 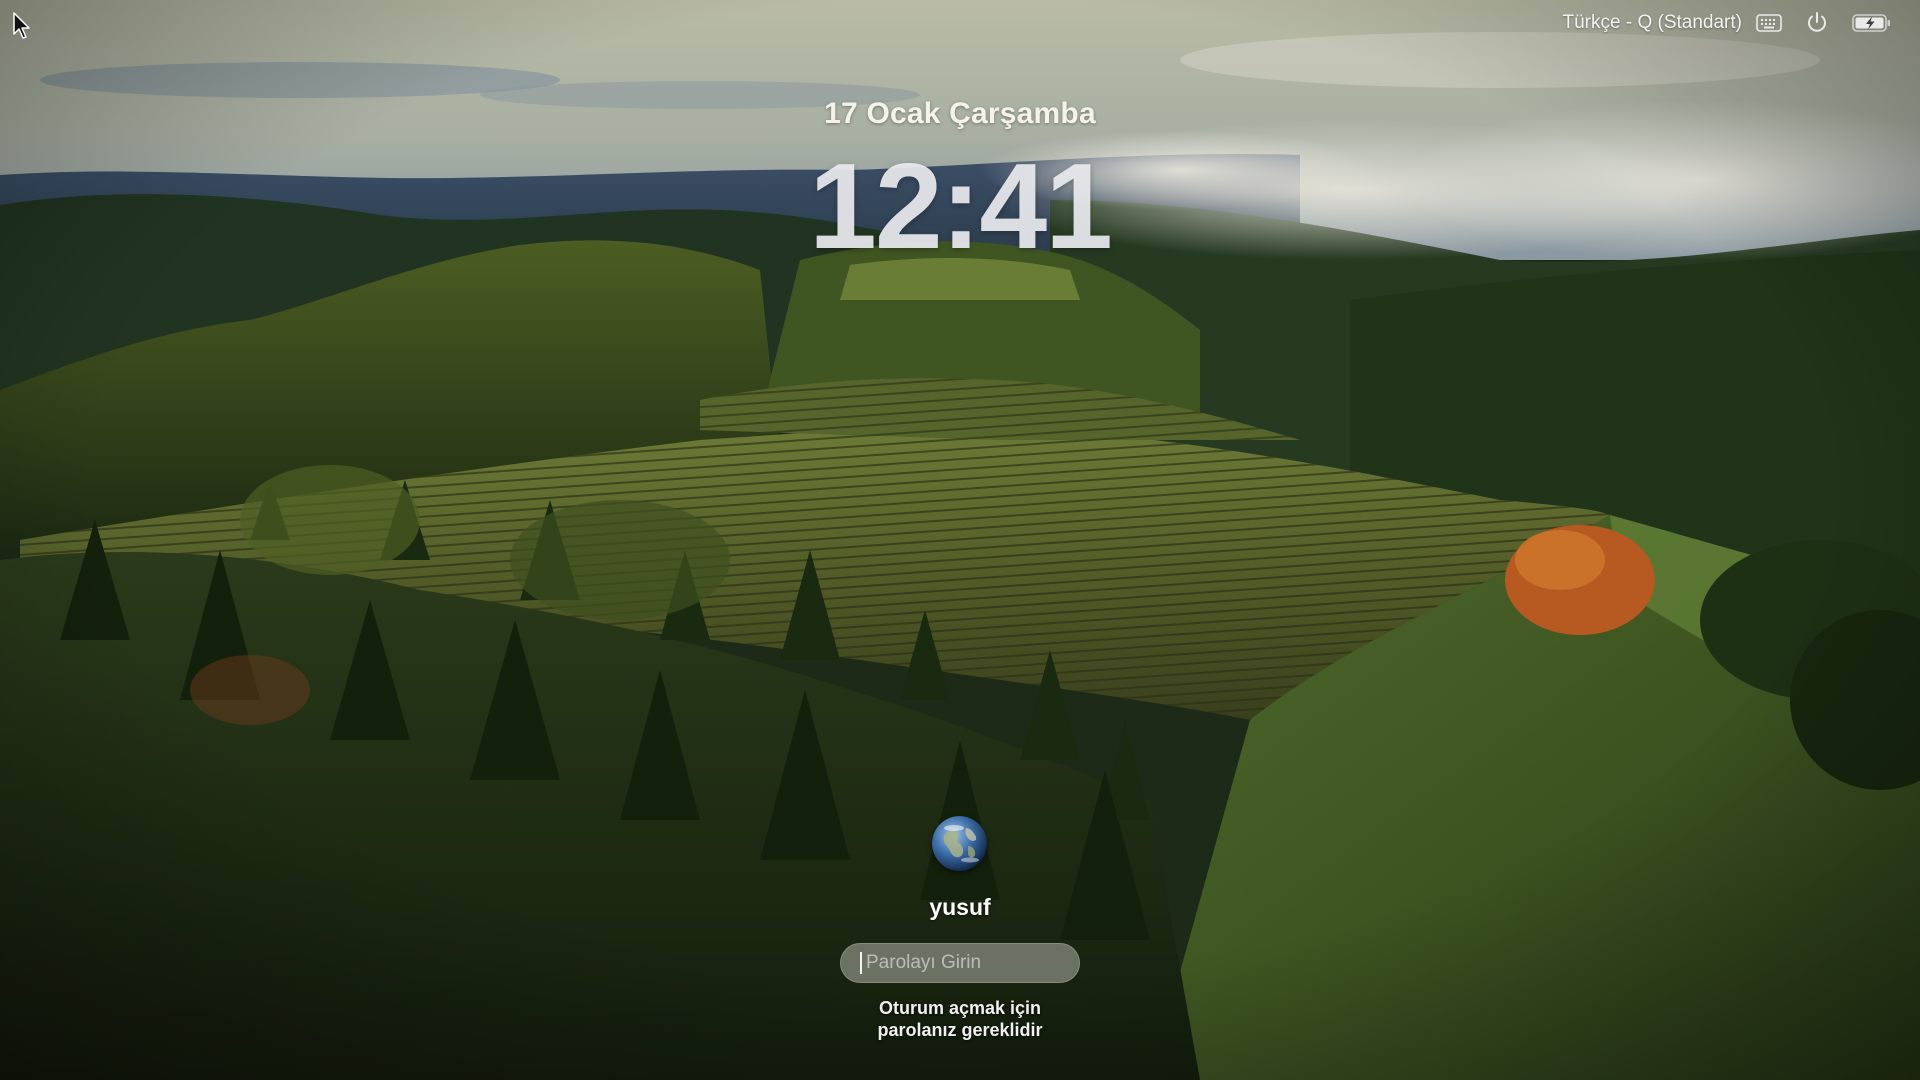 What do you see at coordinates (1872, 23) in the screenshot?
I see `battery-charging-icon` at bounding box center [1872, 23].